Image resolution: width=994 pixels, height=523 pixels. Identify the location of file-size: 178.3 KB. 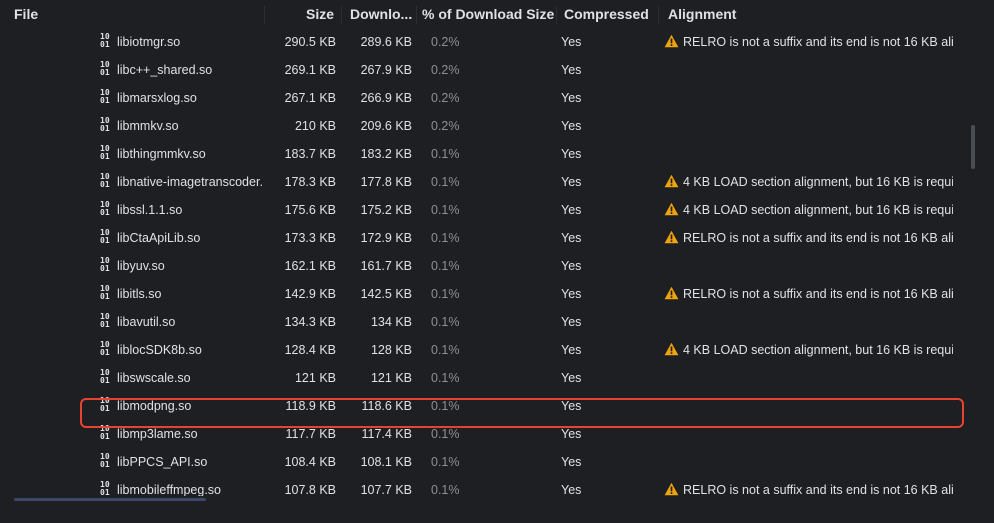
(310, 182).